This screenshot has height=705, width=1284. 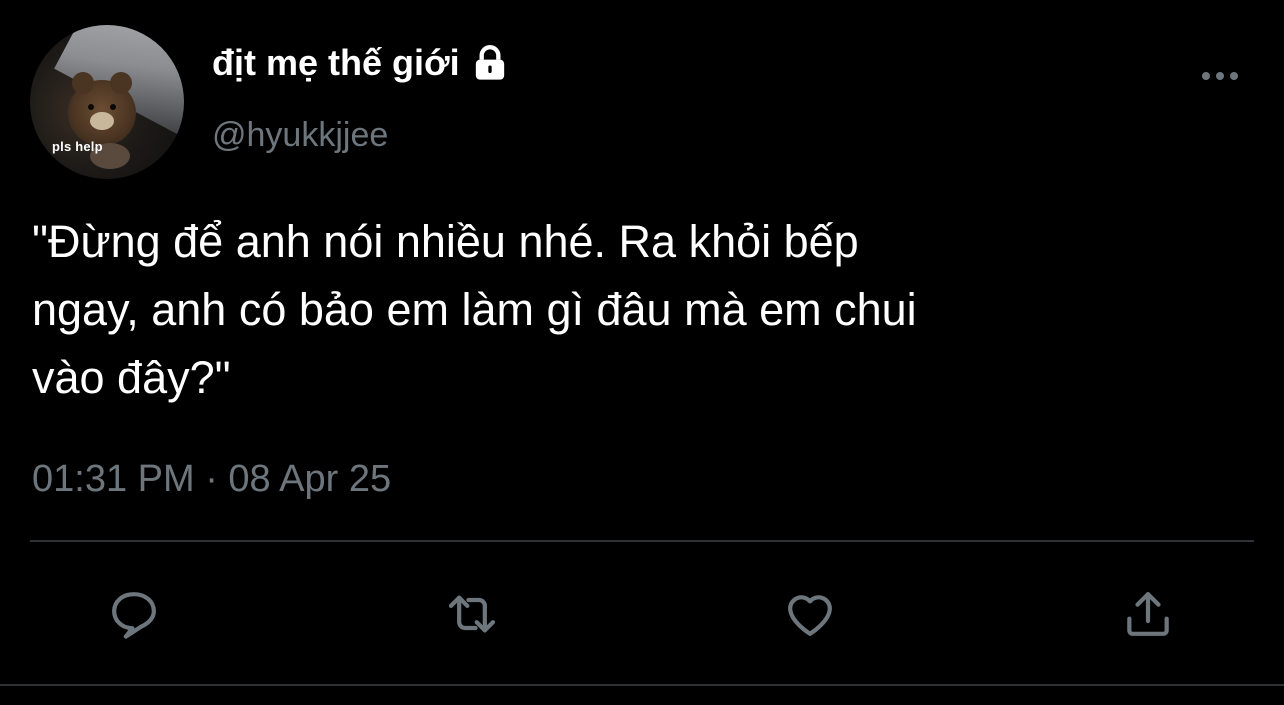 I want to click on reply-button, so click(x=134, y=614).